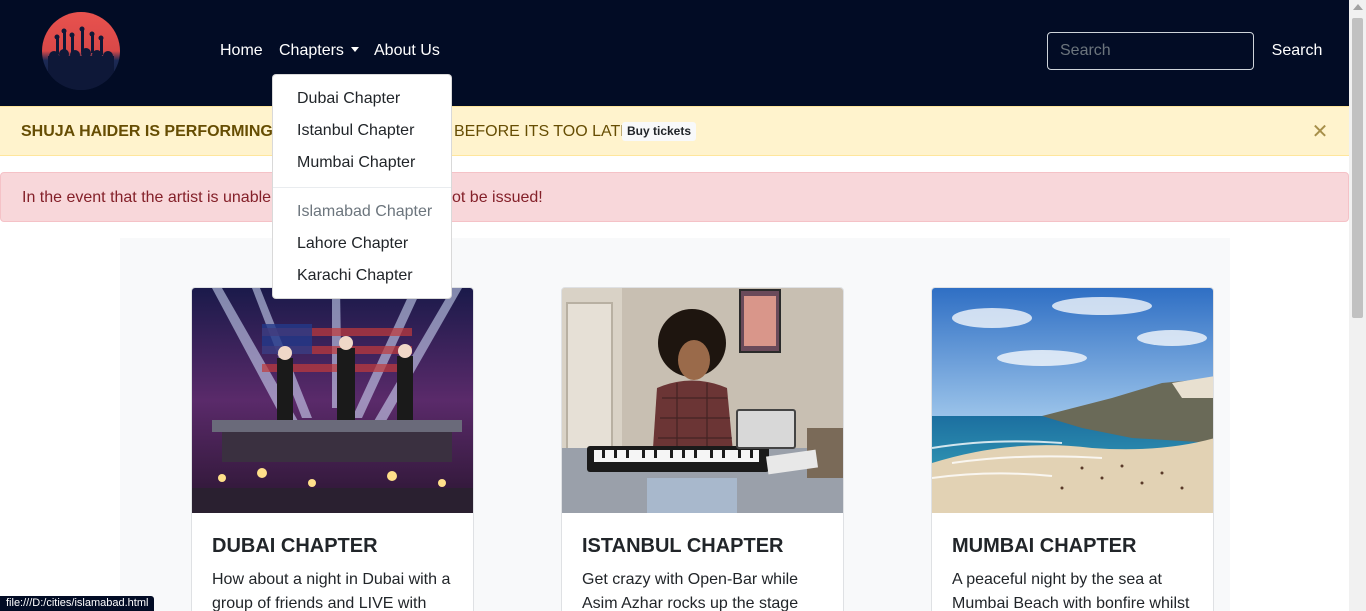  I want to click on dropdown-item-mumbai: Mumbai Chapter, so click(356, 163).